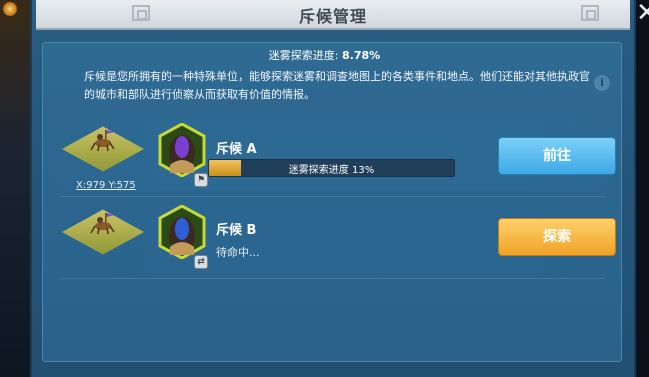 The image size is (649, 377). Describe the element at coordinates (590, 13) in the screenshot. I see `title-ornament-right-icon` at that location.